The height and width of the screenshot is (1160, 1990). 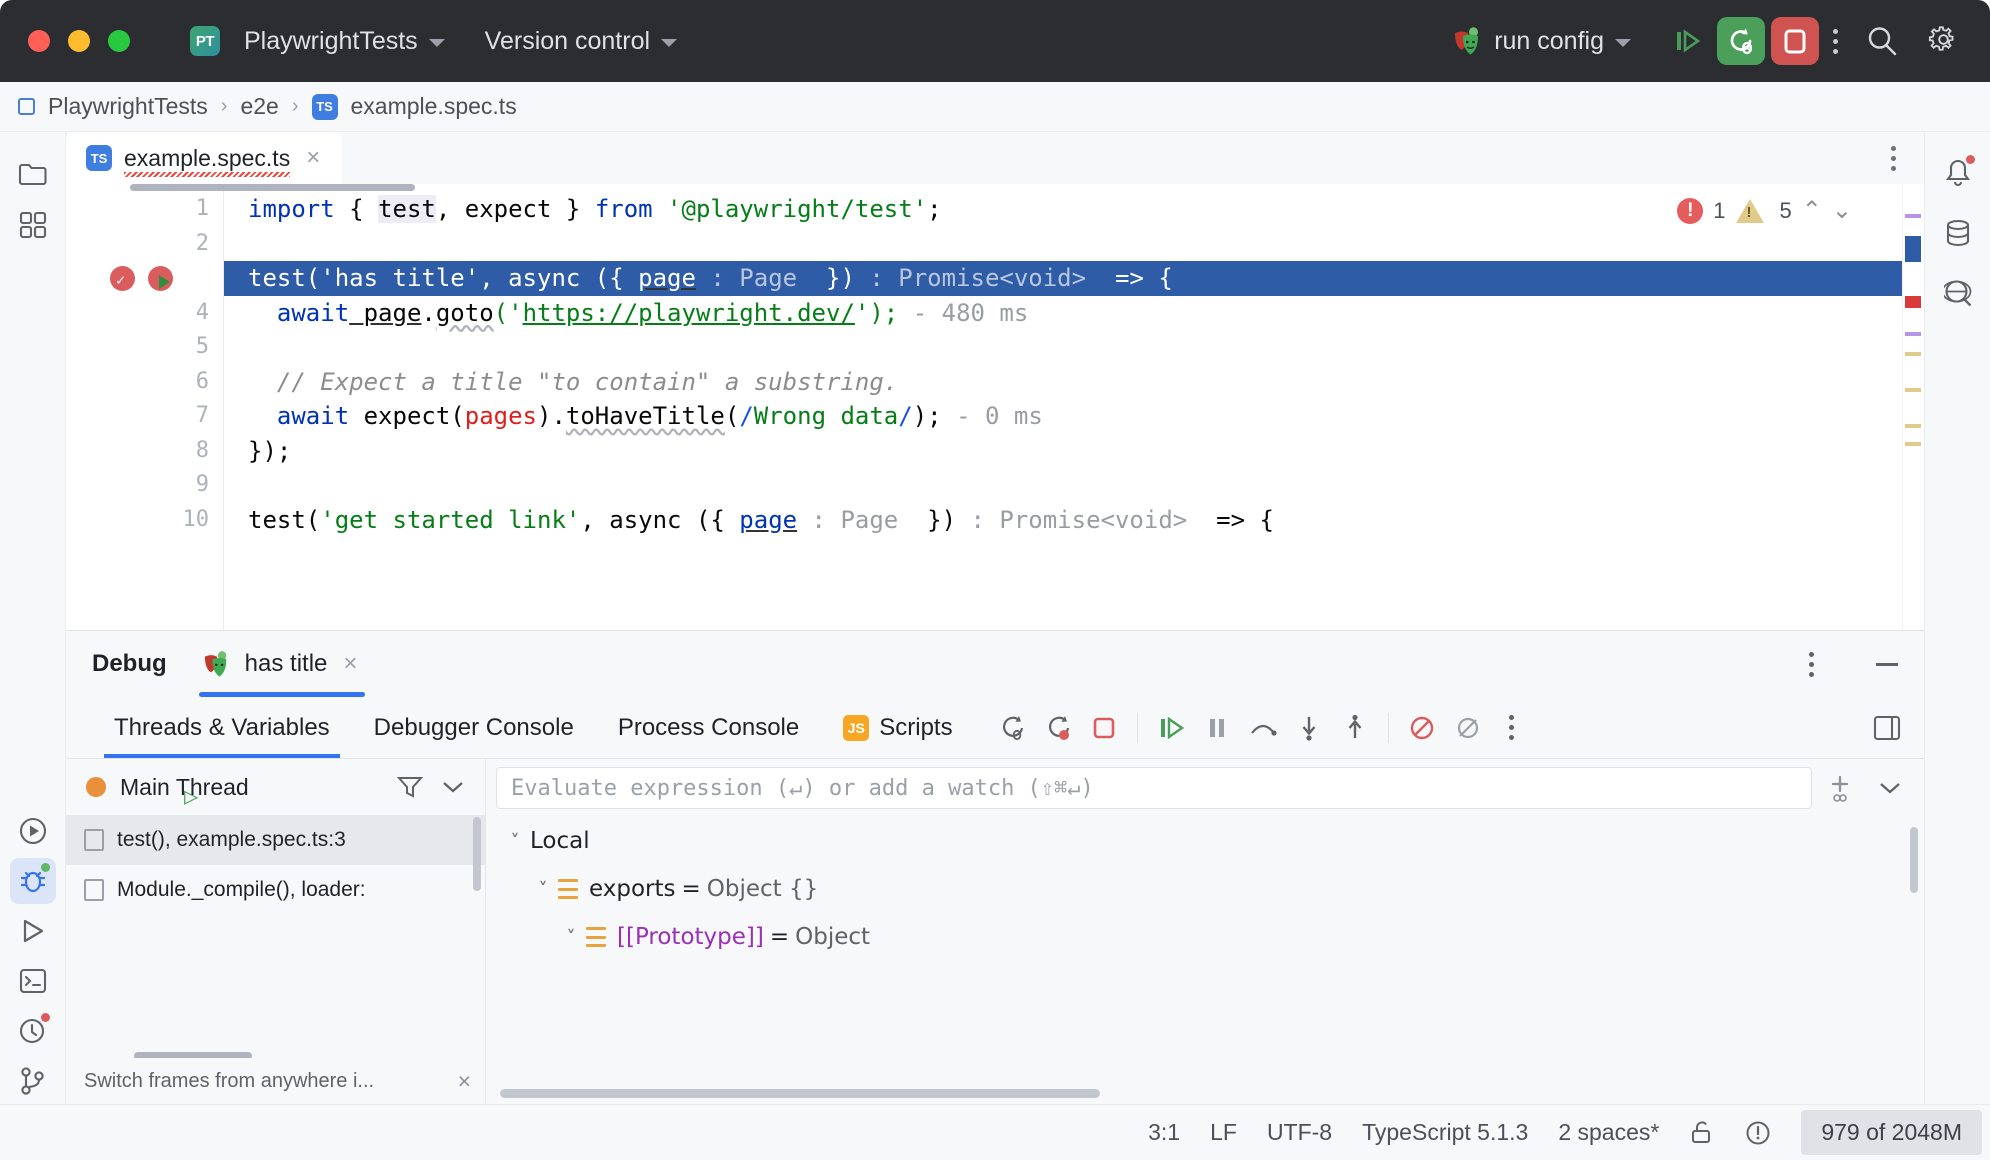 What do you see at coordinates (1209, 937) in the screenshot?
I see `variable-row-prototype: ˅ [[Prototype]] = Object` at bounding box center [1209, 937].